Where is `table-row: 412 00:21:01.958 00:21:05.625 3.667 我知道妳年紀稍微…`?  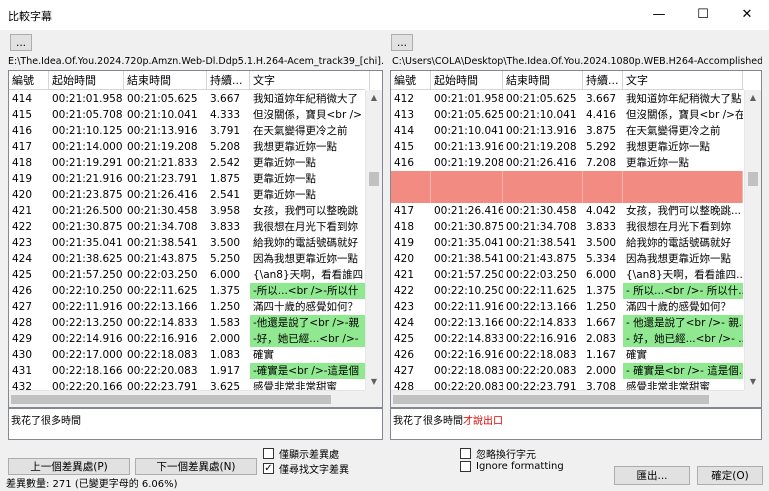 table-row: 412 00:21:01.958 00:21:05.625 3.667 我知道妳年紀稍微… is located at coordinates (567, 99).